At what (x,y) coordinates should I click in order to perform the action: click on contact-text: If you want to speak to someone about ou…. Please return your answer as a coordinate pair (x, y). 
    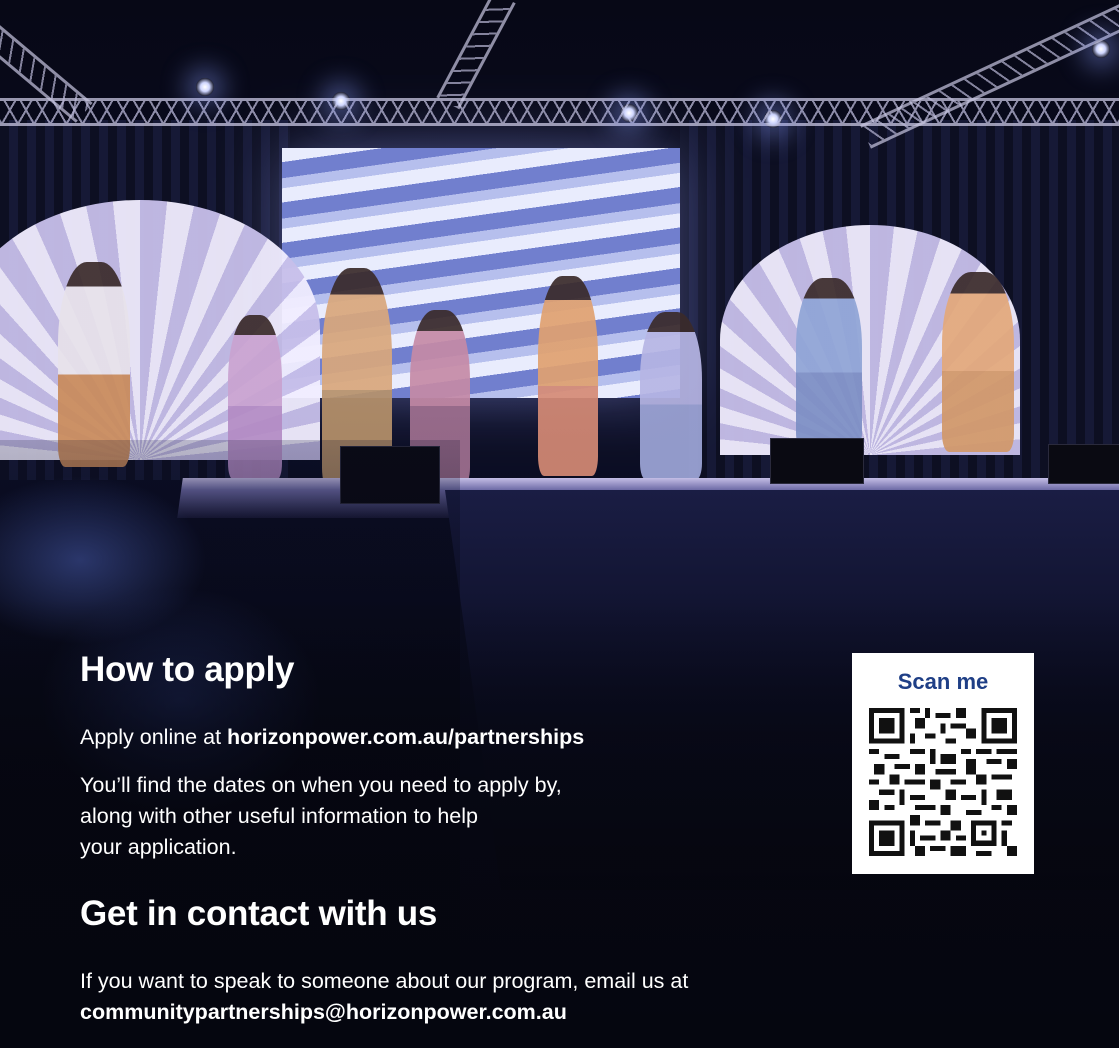
    Looking at the image, I should click on (530, 997).